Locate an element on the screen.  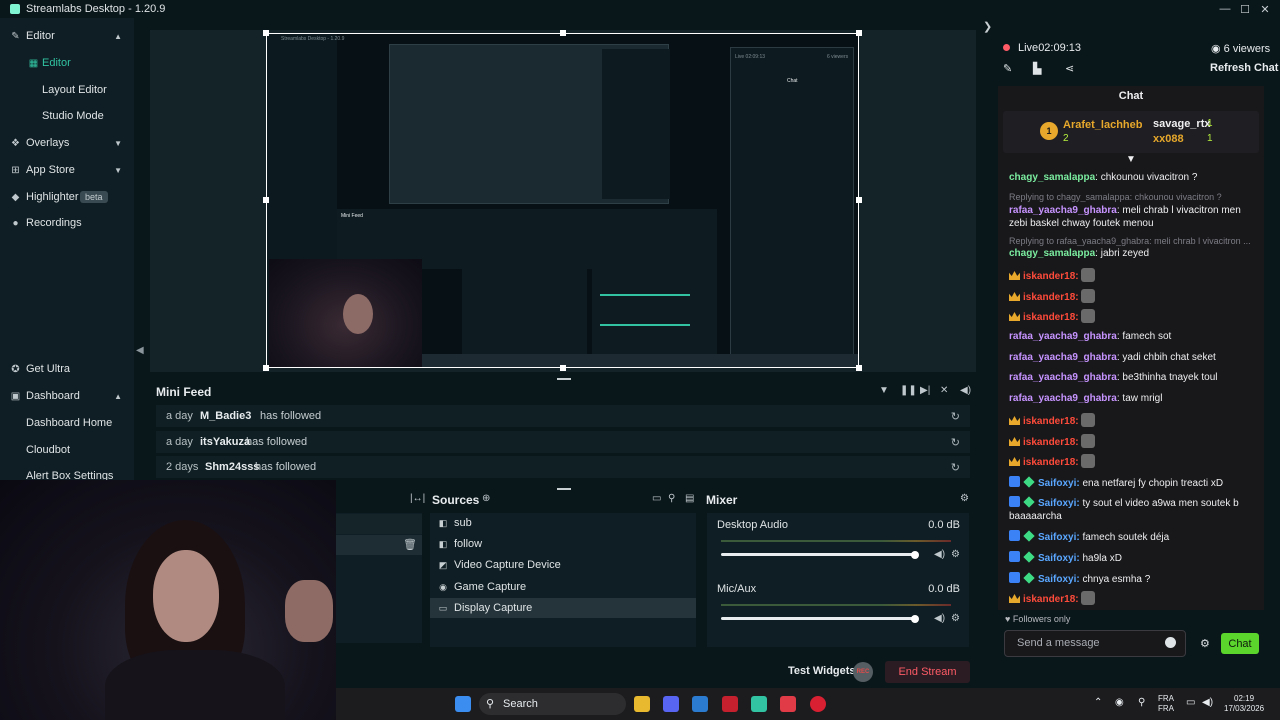
file-explorer-icon is located at coordinates (642, 704).